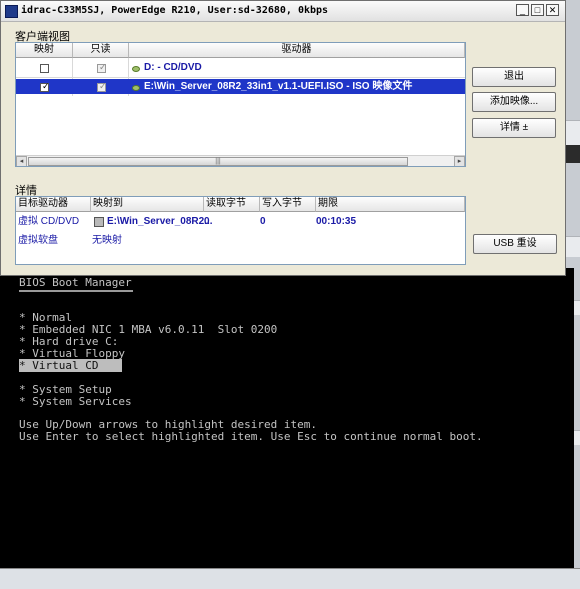 This screenshot has height=589, width=580. Describe the element at coordinates (218, 161) in the screenshot. I see `scrollbar-thumb: |||` at that location.